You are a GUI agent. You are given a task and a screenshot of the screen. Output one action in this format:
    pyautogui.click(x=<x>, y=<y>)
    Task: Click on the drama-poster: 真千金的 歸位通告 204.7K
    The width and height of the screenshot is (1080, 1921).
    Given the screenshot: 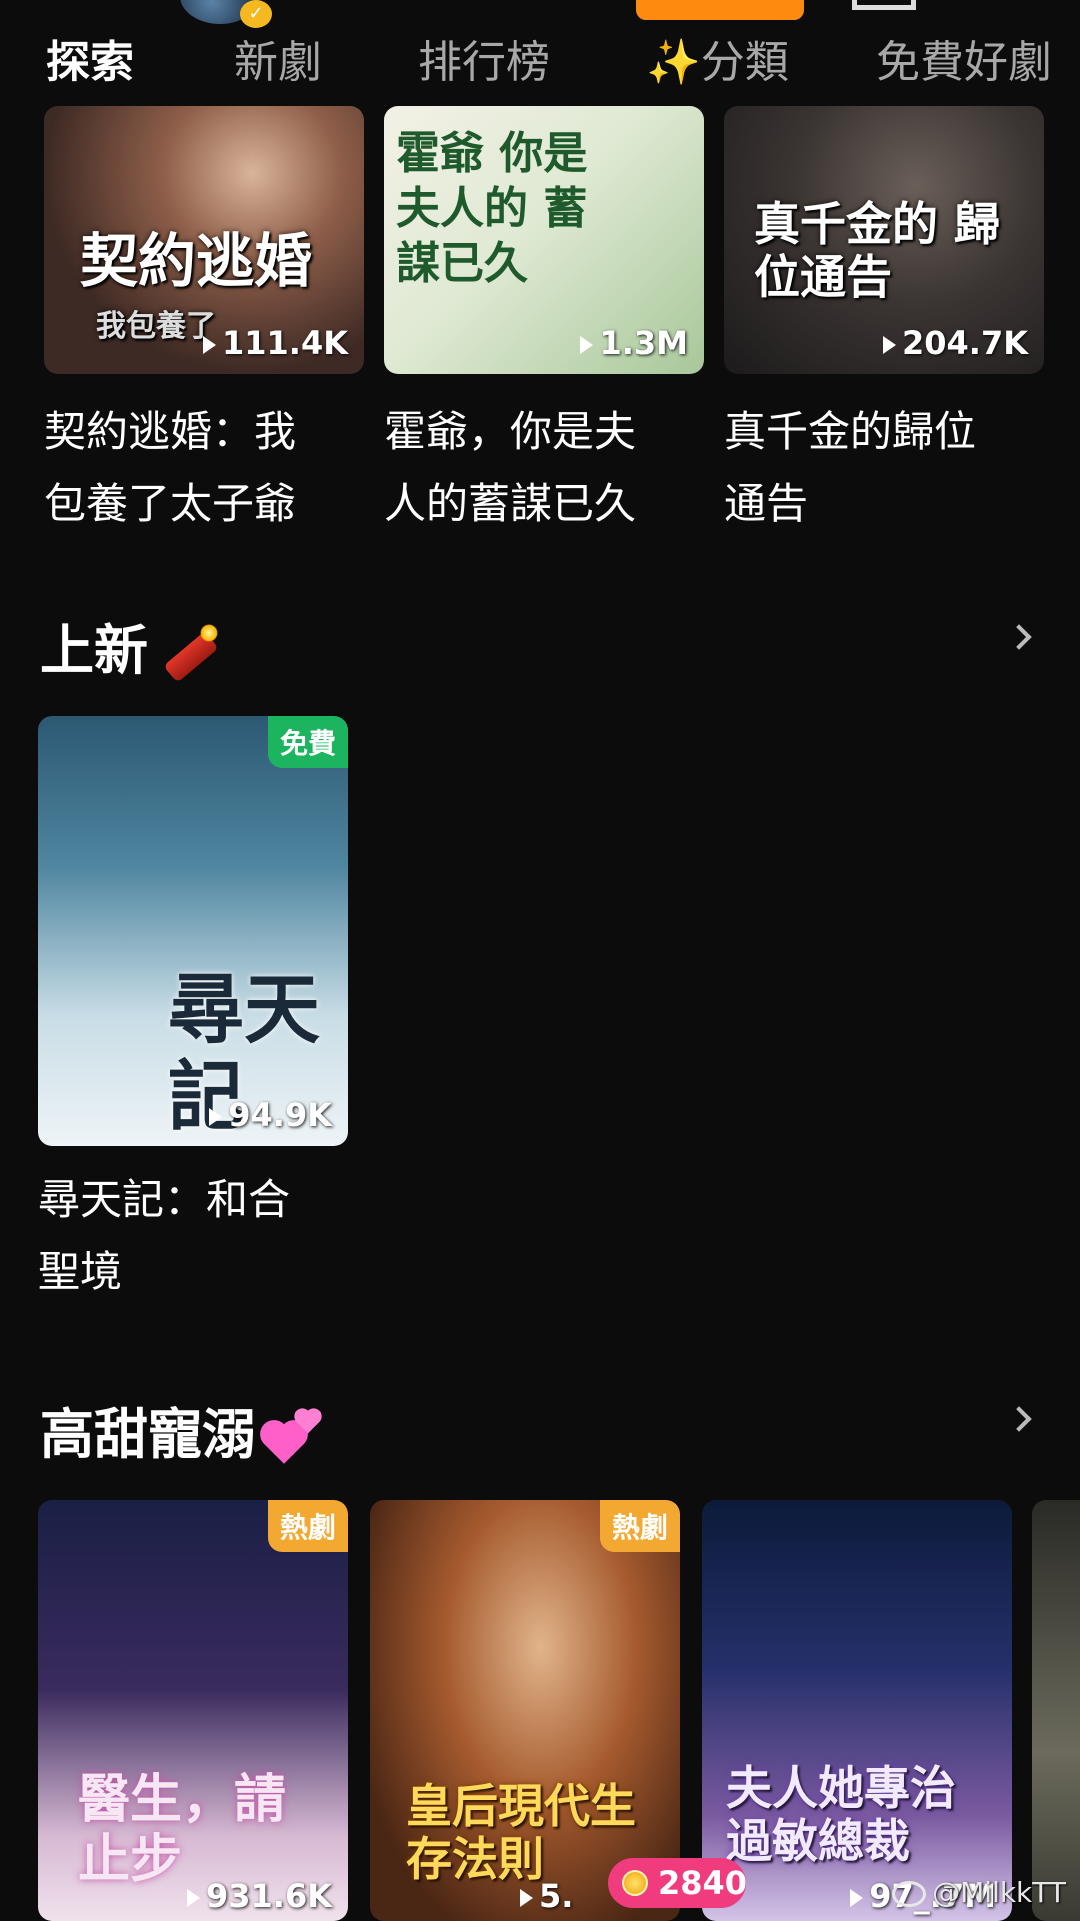 What is the action you would take?
    pyautogui.click(x=884, y=240)
    